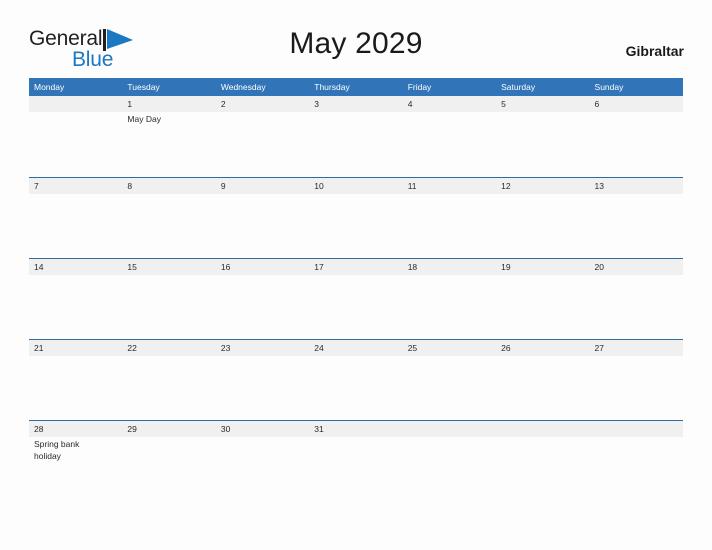 The height and width of the screenshot is (550, 712). Describe the element at coordinates (243, 87) in the screenshot. I see `weekday-header-wednesday: Wednesday` at that location.